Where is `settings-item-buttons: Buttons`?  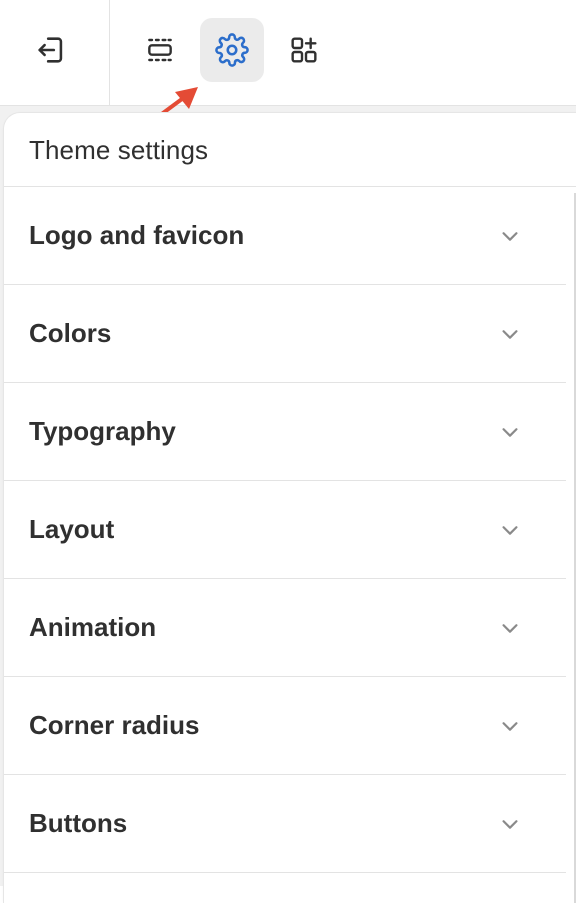
settings-item-buttons: Buttons is located at coordinates (285, 824).